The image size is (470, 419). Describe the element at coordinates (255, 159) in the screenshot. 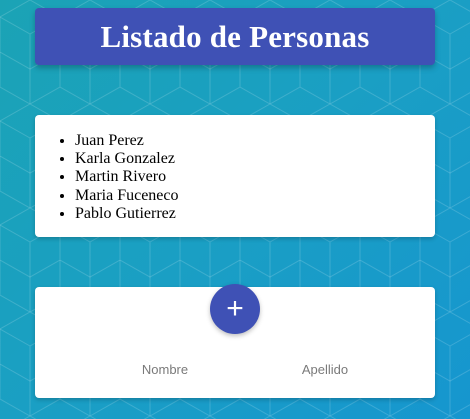

I see `person-list-item: Karla Gonzalez` at that location.